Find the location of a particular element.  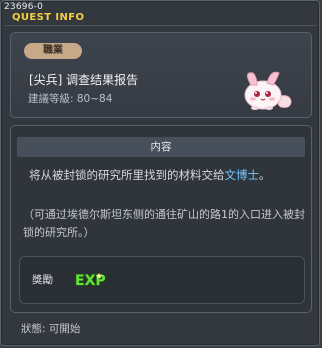

exp-reward-icon: EXP is located at coordinates (90, 279).